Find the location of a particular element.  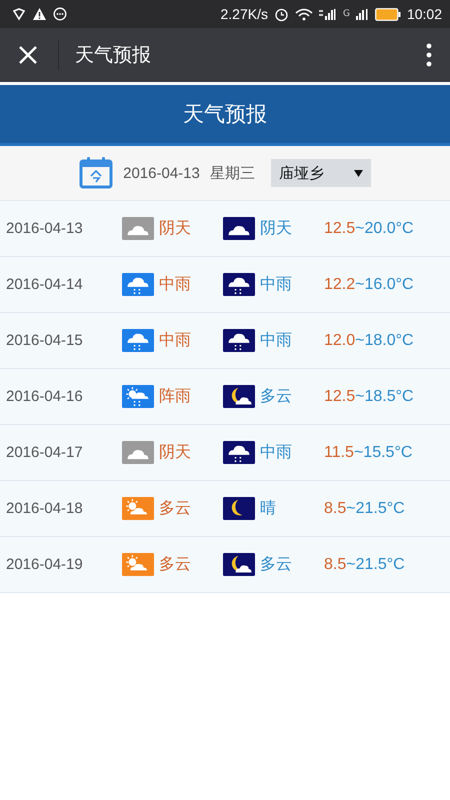

forecast-date: 2016-04-17 is located at coordinates (45, 452).